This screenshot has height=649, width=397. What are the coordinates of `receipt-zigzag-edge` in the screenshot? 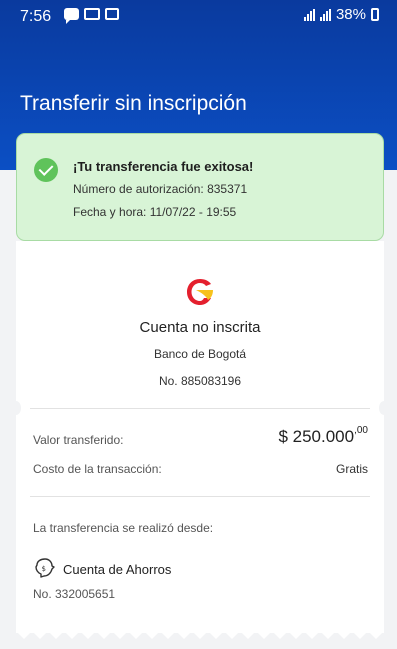 It's located at (200, 635).